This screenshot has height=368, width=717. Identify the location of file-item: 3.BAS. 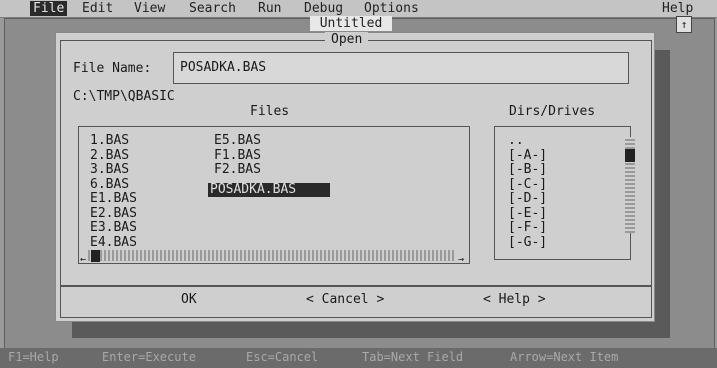
(113, 170).